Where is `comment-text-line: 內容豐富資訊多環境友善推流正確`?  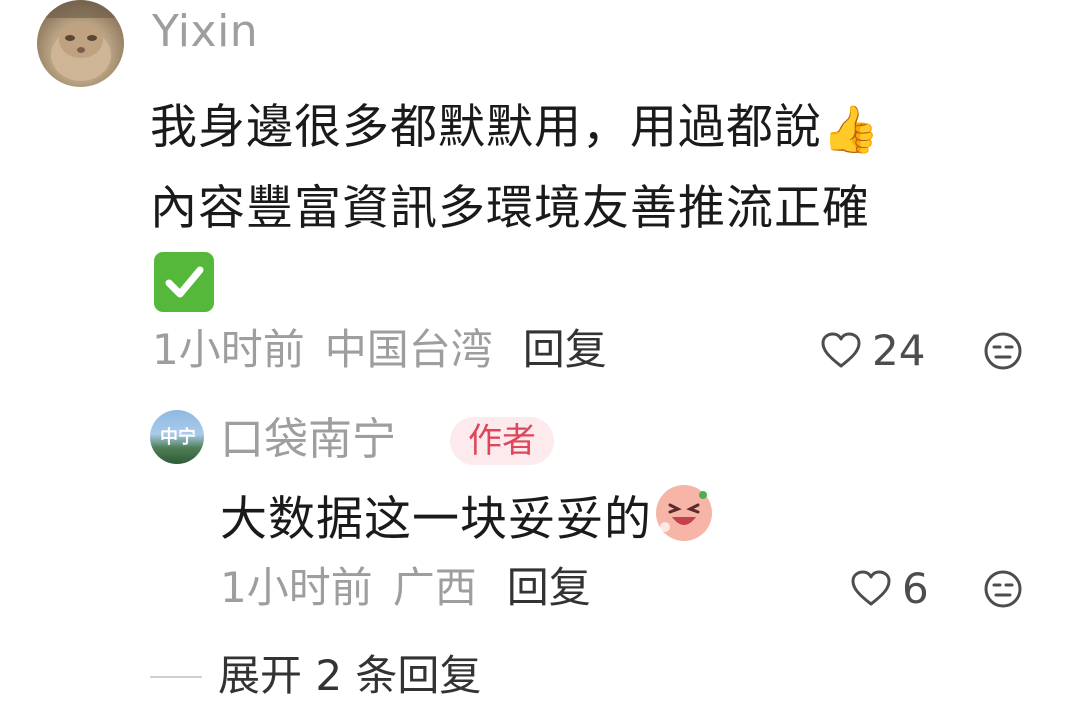 comment-text-line: 內容豐富資訊多環境友善推流正確 is located at coordinates (510, 208).